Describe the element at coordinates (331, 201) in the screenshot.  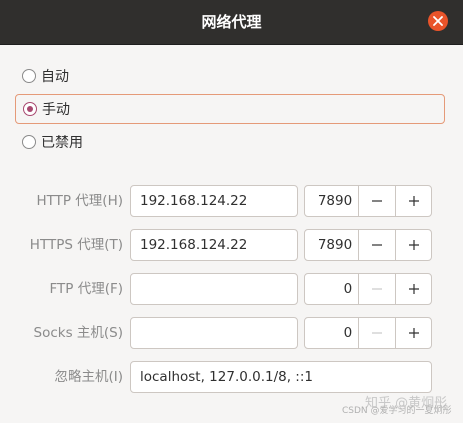
I see `http-port-value: 7890` at that location.